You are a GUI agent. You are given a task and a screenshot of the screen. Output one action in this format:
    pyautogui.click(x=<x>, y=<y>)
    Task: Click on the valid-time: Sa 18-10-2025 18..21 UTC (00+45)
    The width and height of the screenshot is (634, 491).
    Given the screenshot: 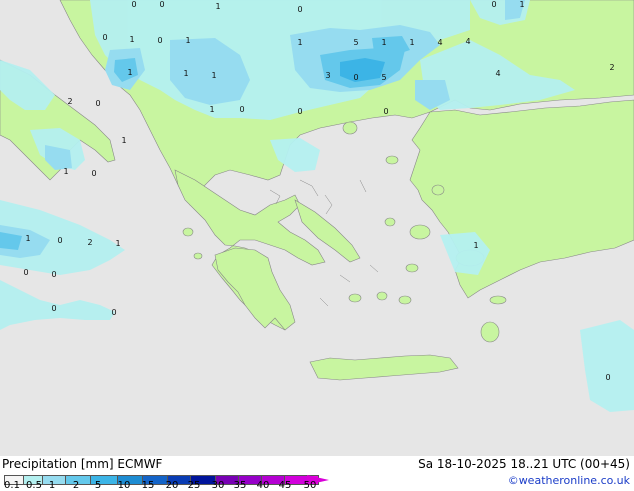 What is the action you would take?
    pyautogui.click(x=524, y=464)
    